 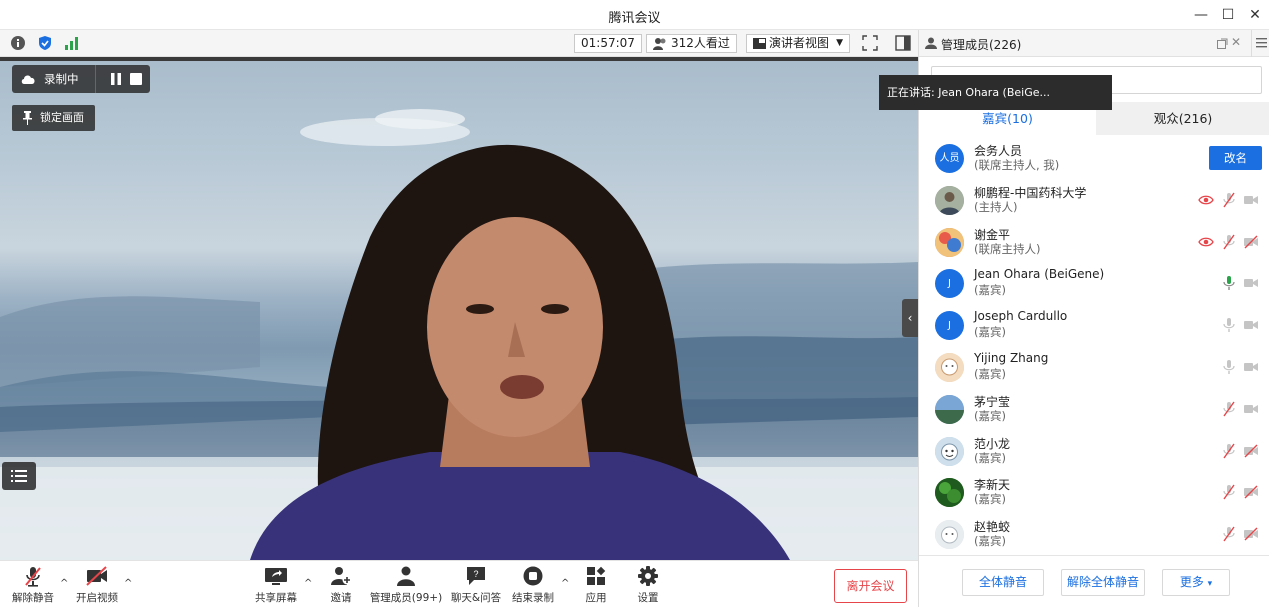 I want to click on list-icon, so click(x=19, y=476).